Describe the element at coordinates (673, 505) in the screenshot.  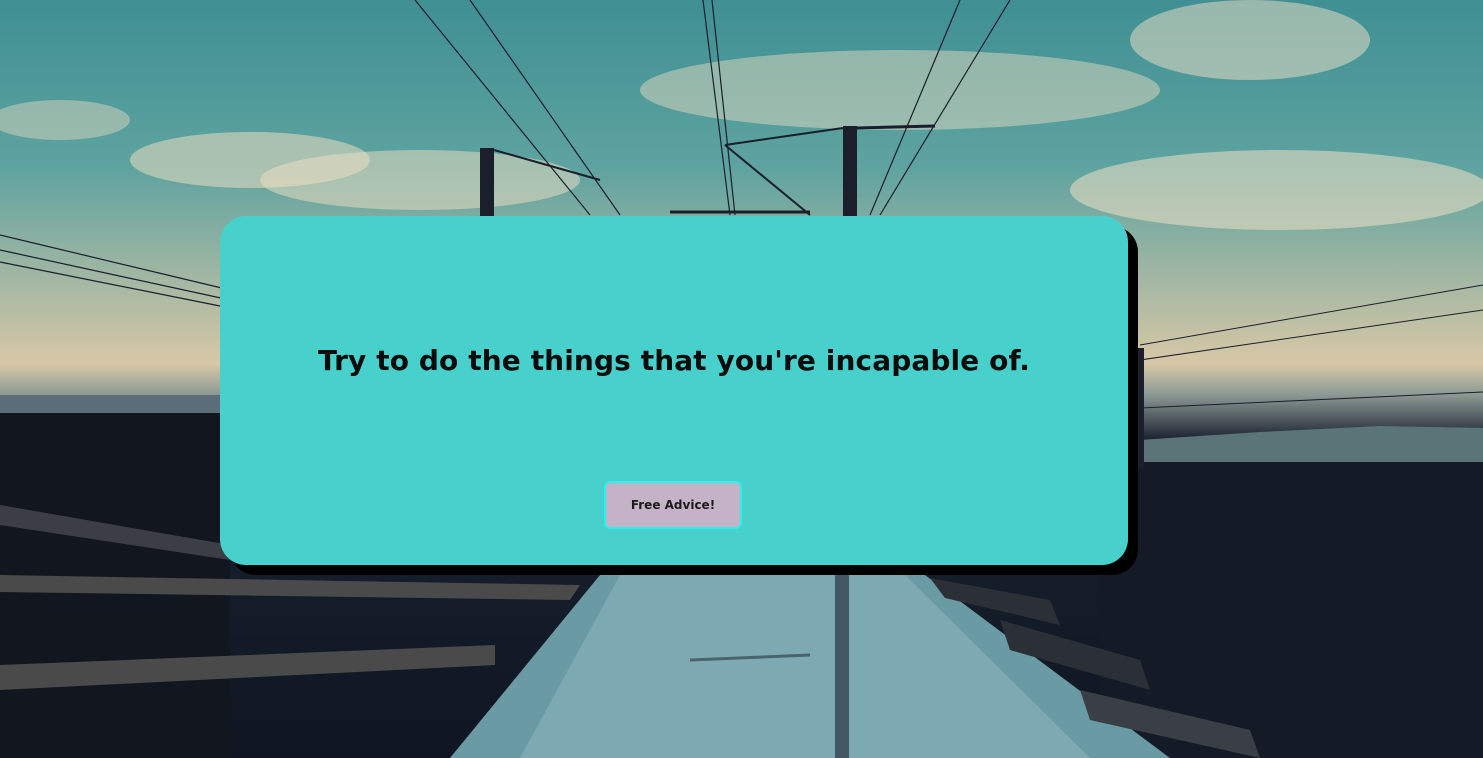
I see `free-advice-button: Free Advice!` at that location.